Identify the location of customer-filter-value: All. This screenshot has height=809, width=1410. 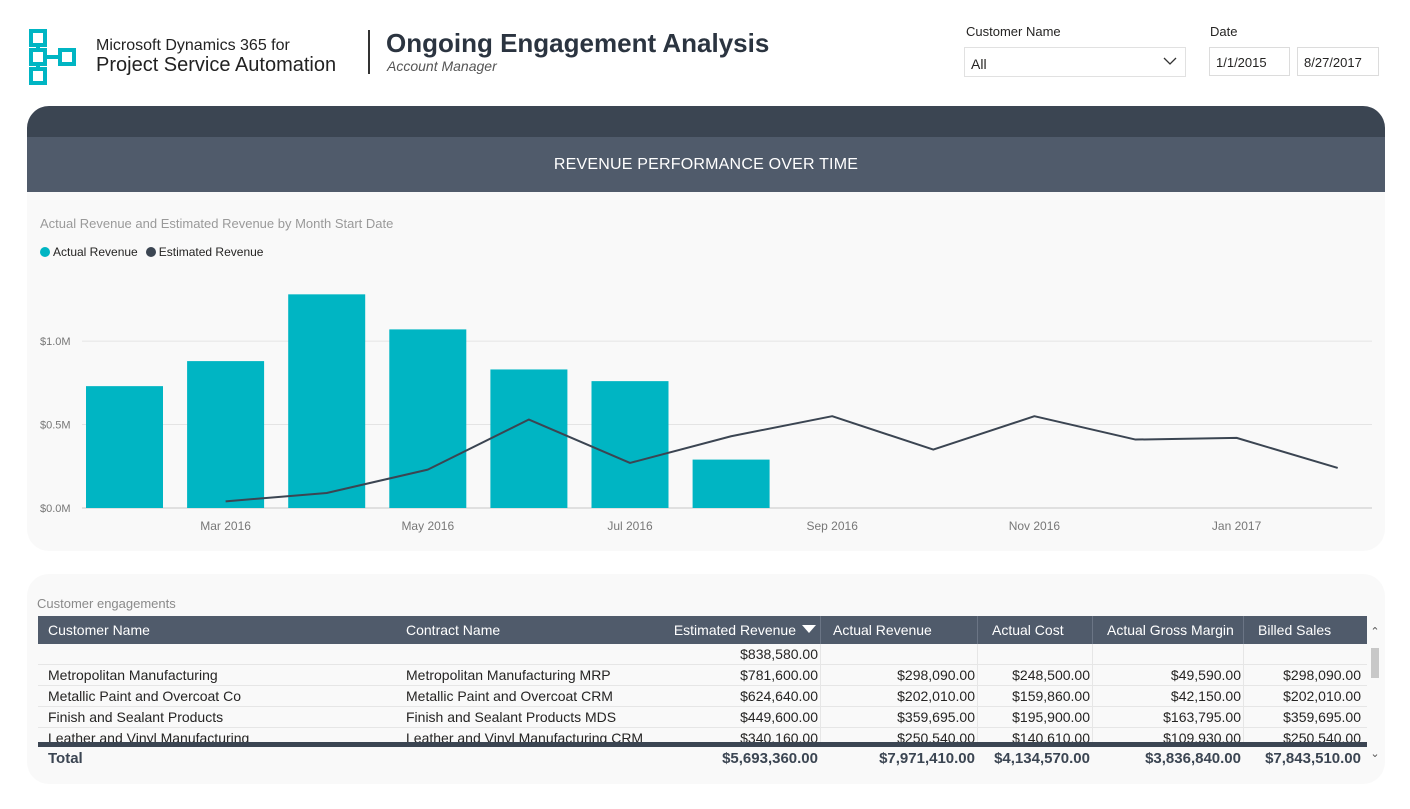
(979, 64).